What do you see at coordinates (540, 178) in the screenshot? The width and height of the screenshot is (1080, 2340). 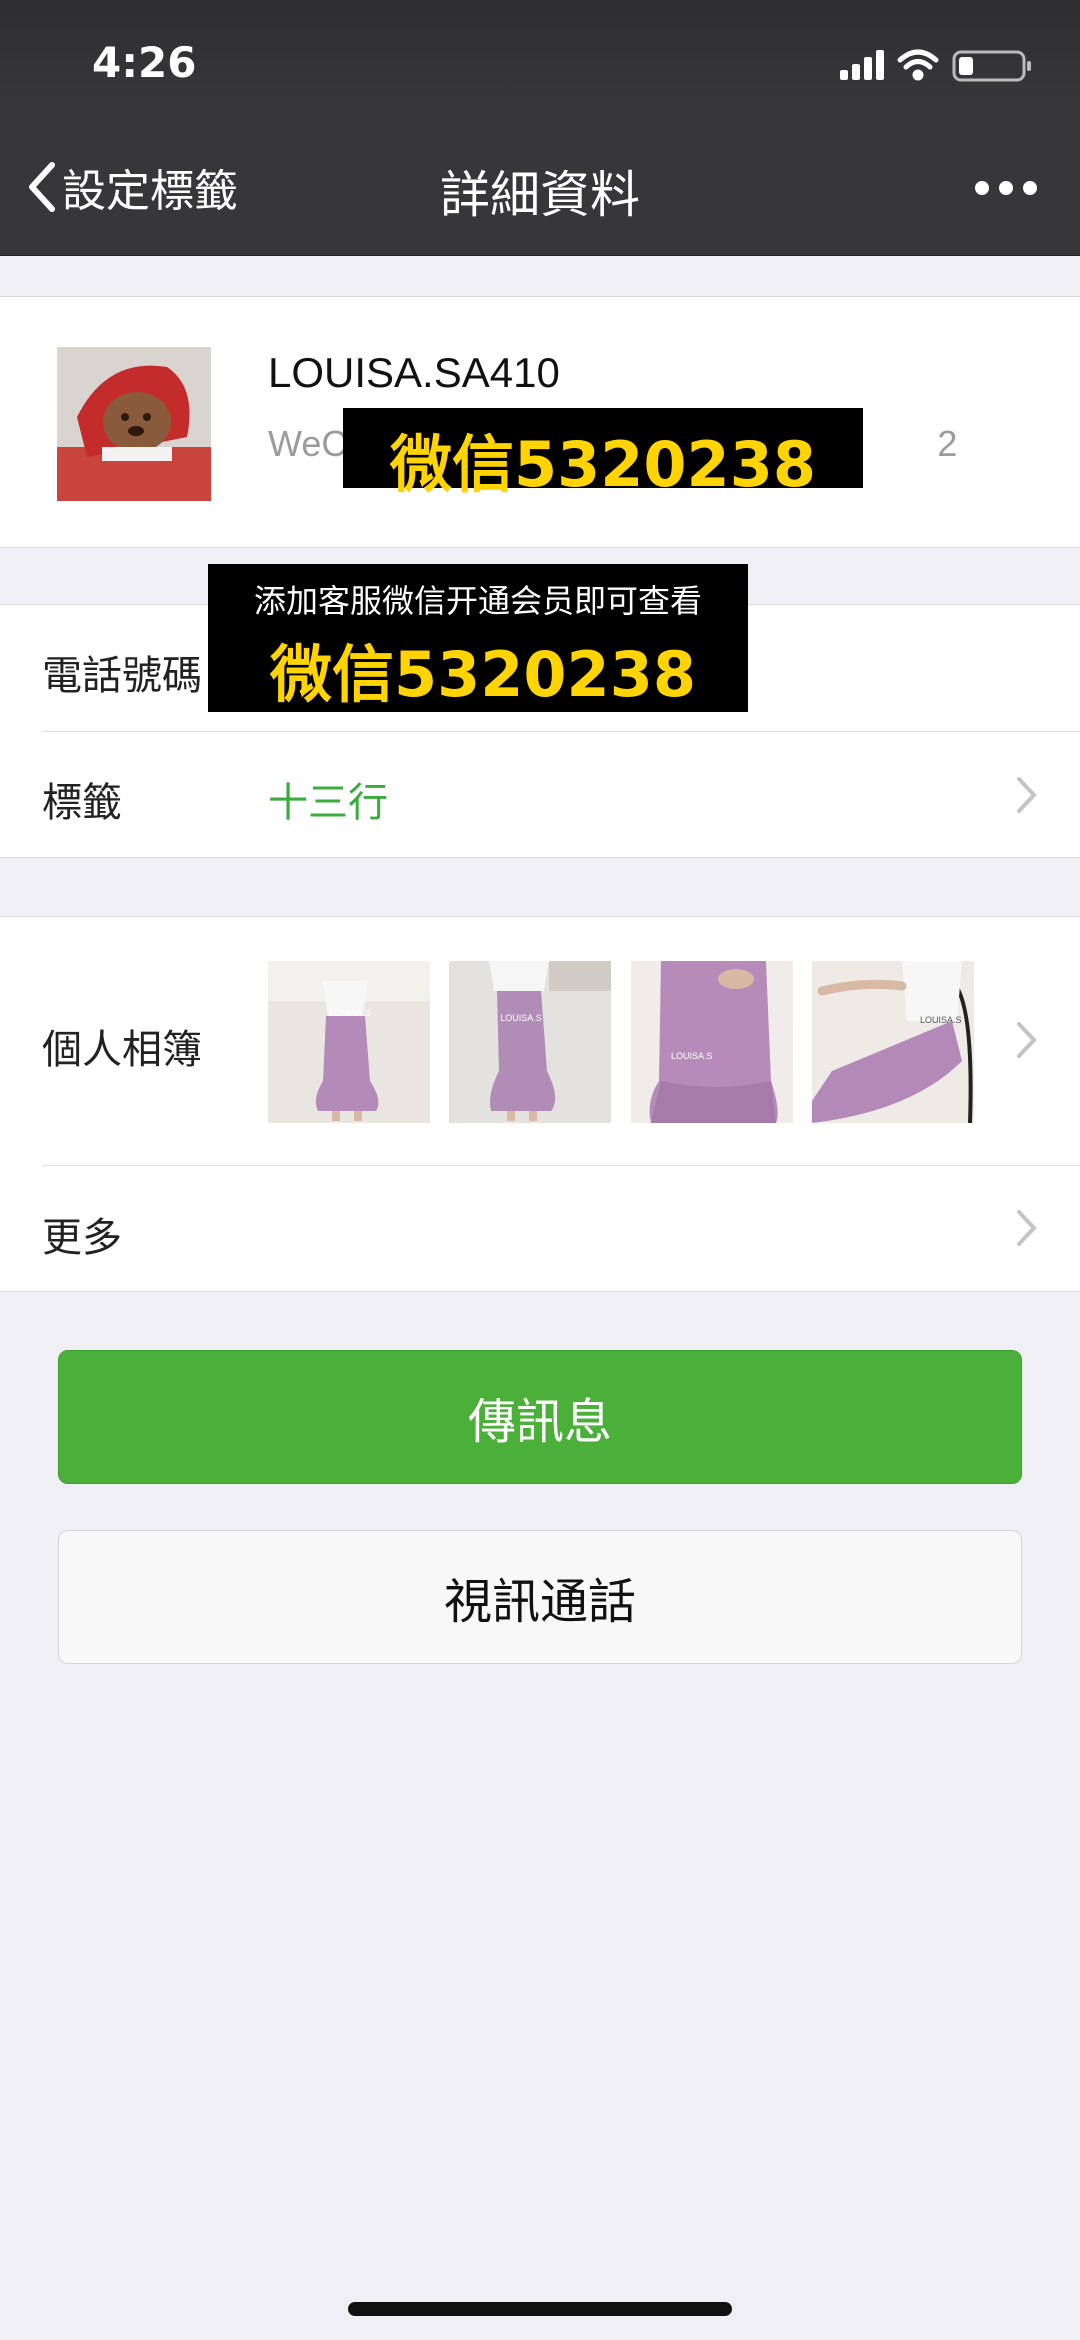 I see `navigation-bar: 設定標籤 詳細資料` at bounding box center [540, 178].